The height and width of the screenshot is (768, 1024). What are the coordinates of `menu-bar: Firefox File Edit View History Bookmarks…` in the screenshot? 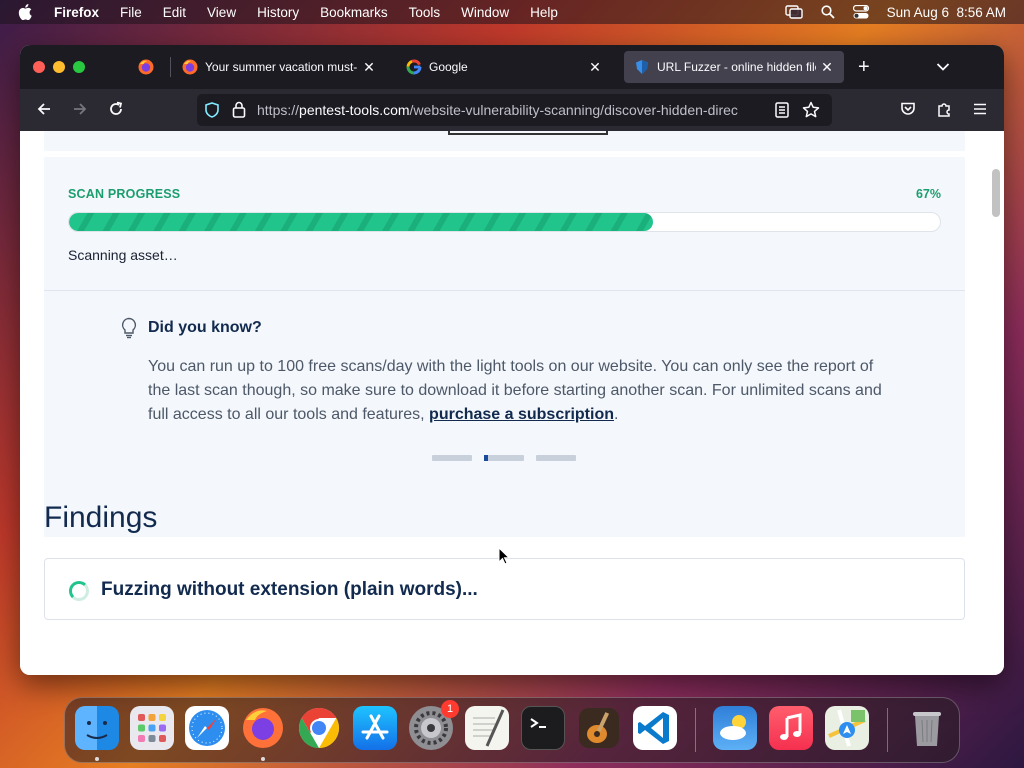 It's located at (512, 12).